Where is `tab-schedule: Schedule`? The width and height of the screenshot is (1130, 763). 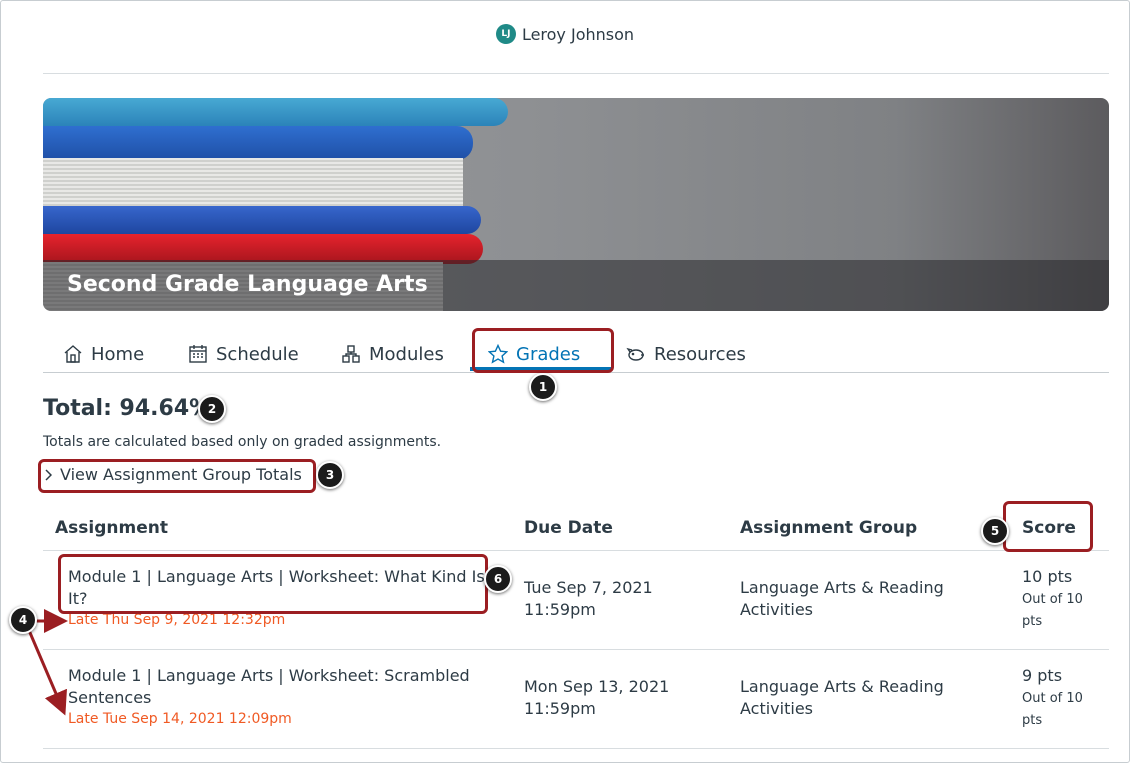 tab-schedule: Schedule is located at coordinates (243, 354).